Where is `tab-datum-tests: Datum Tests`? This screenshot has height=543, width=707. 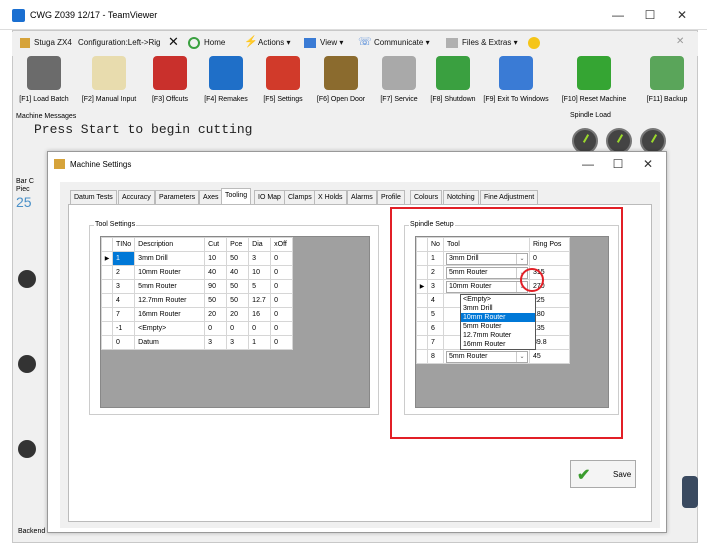 tab-datum-tests: Datum Tests is located at coordinates (93, 197).